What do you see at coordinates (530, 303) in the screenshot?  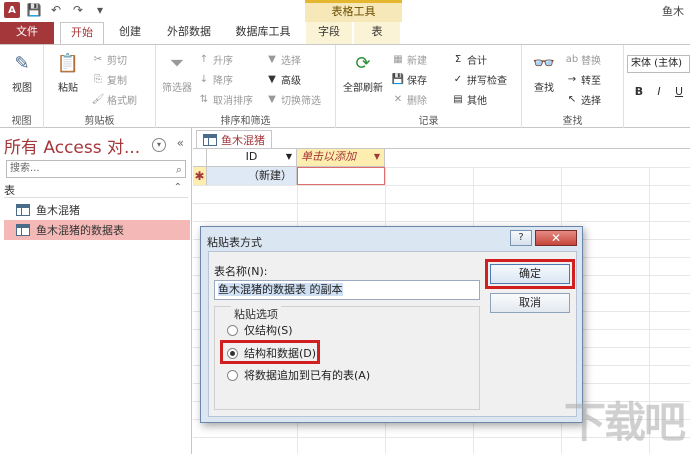 I see `cancel-button: 取消` at bounding box center [530, 303].